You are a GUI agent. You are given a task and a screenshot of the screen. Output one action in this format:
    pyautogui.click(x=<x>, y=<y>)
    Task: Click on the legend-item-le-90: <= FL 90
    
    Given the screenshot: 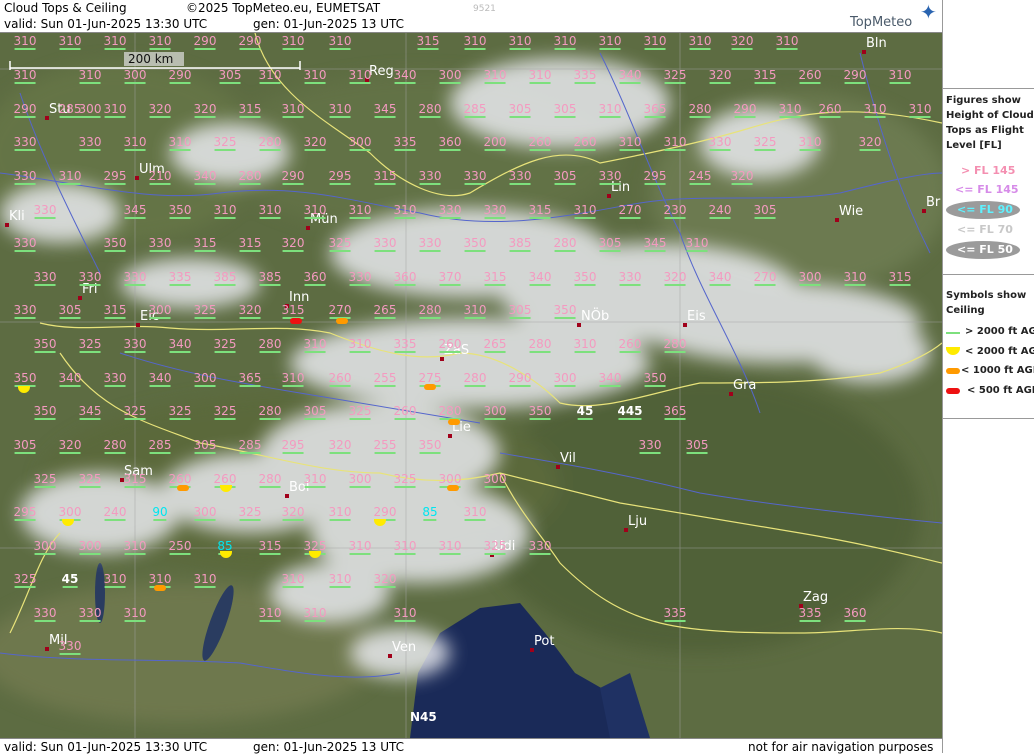 What is the action you would take?
    pyautogui.click(x=985, y=209)
    